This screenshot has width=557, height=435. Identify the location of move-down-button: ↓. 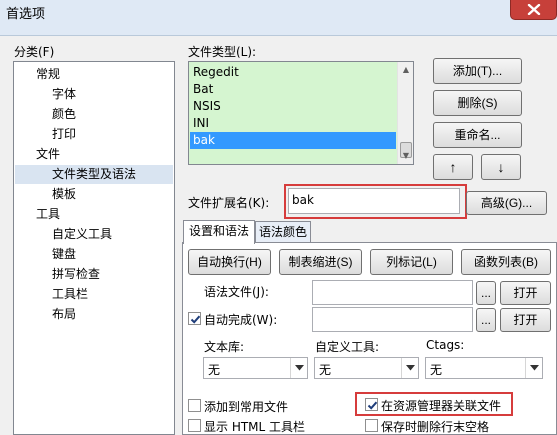
(501, 167).